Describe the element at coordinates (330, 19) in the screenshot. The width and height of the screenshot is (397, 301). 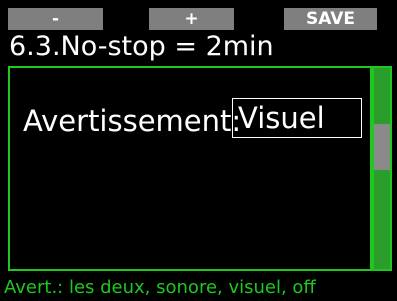
I see `save-softkey: SAVE` at that location.